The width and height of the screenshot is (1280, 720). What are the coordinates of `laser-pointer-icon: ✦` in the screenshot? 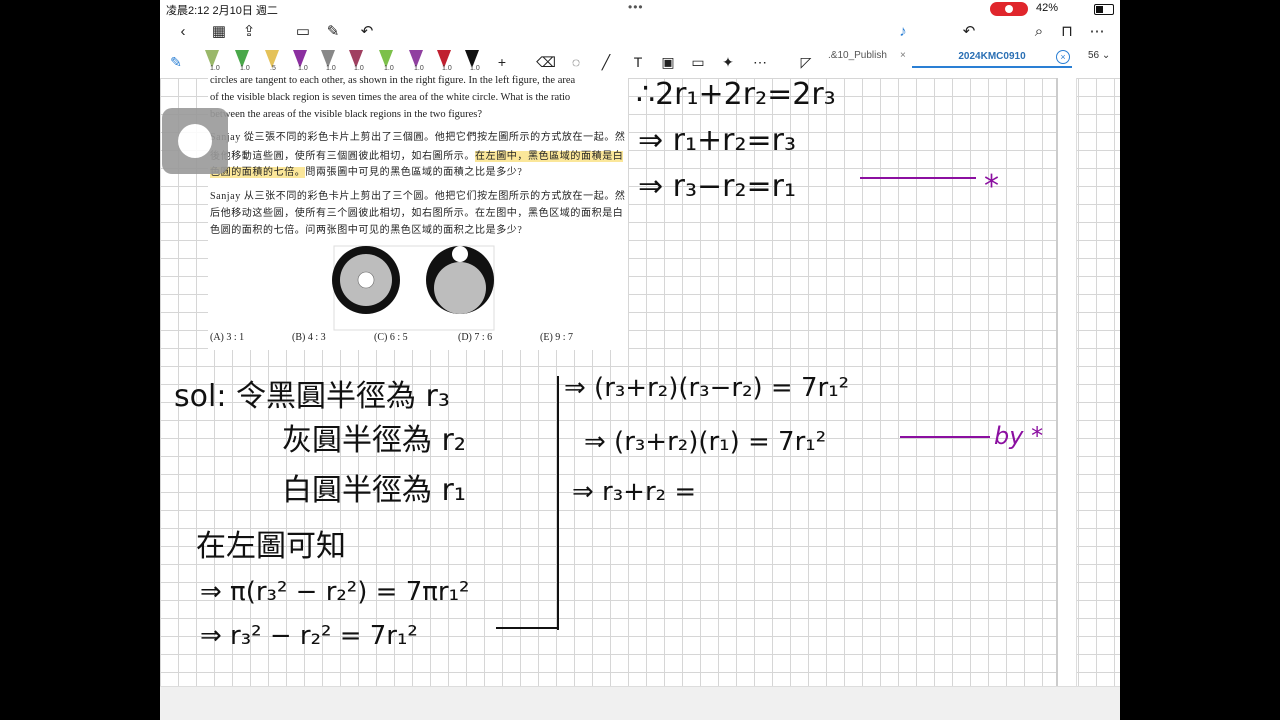 It's located at (728, 62).